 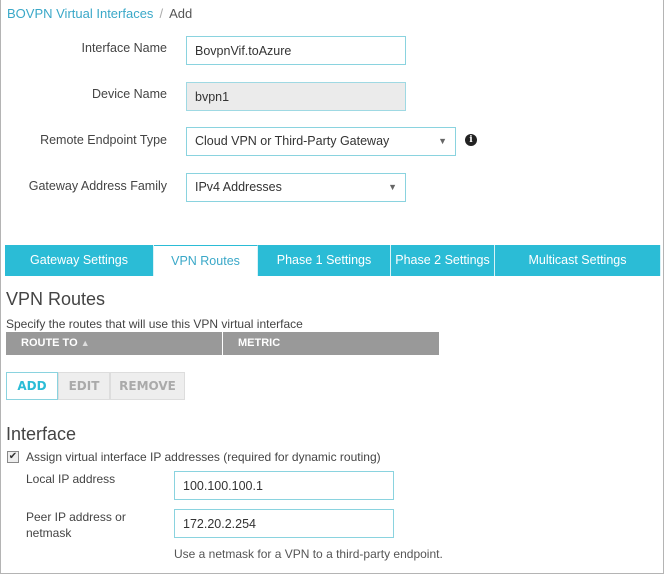 I want to click on vpn-routes-heading: VPN Routes, so click(x=56, y=299).